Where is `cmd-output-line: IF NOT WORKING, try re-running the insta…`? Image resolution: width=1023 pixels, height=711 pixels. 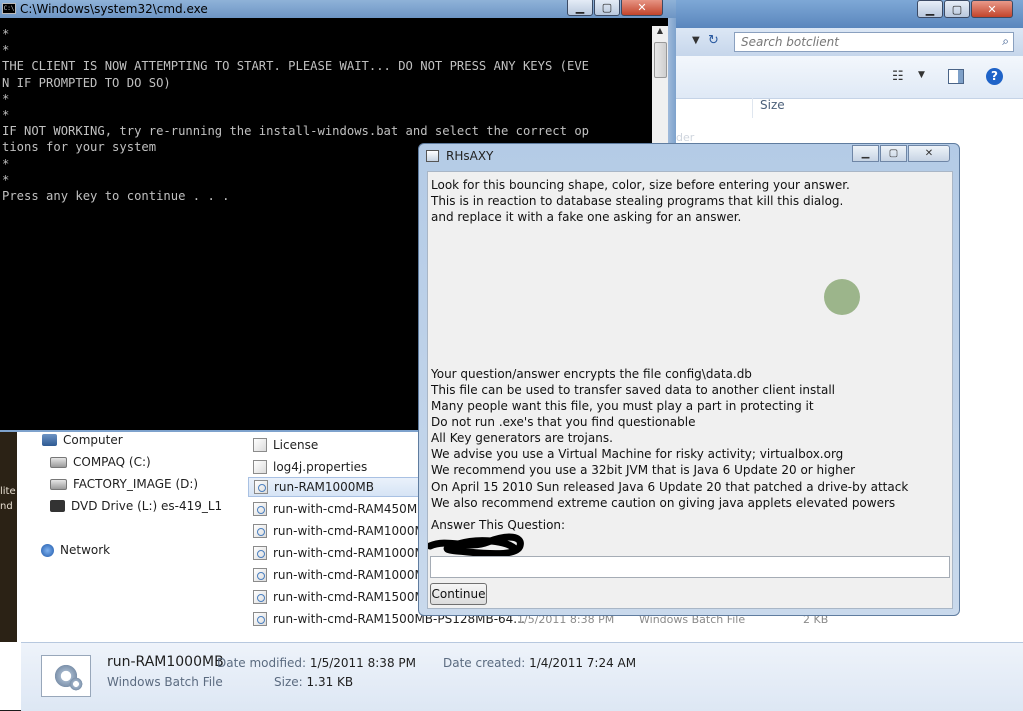
cmd-output-line: IF NOT WORKING, try re-running the insta… is located at coordinates (295, 131).